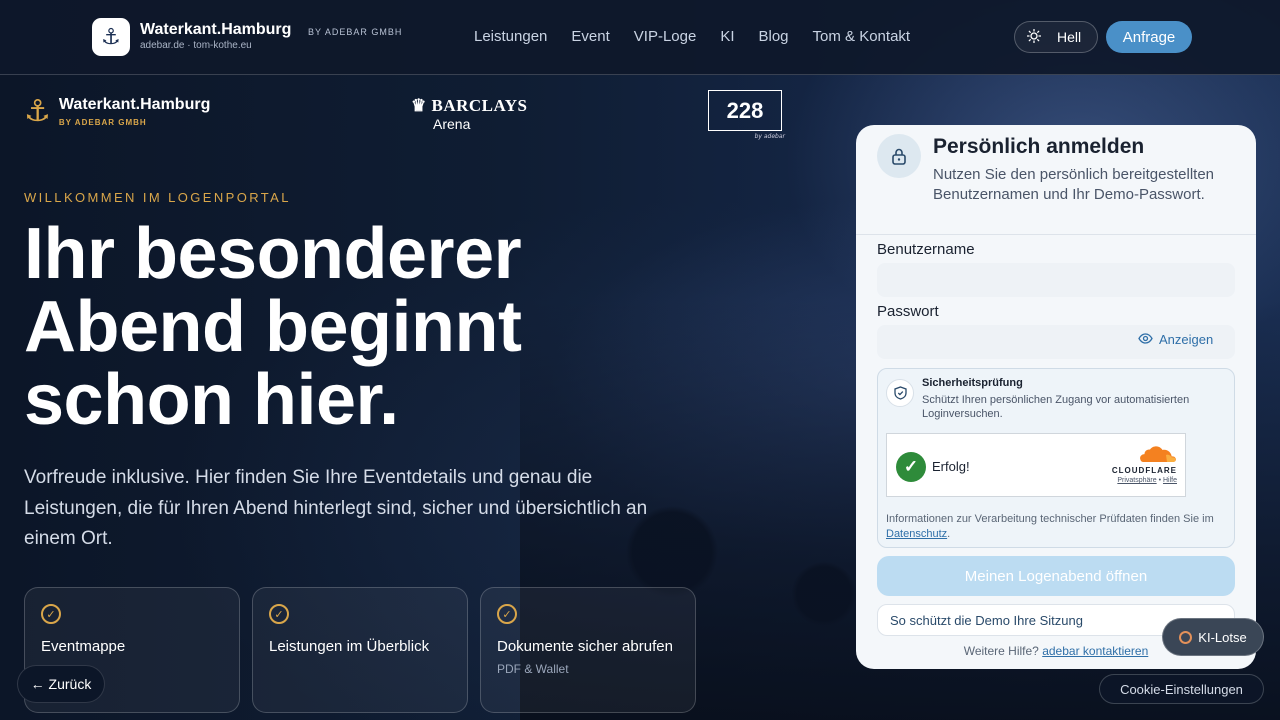 The height and width of the screenshot is (720, 1280). What do you see at coordinates (1056, 576) in the screenshot?
I see `submit-login-button: Meinen Logenabend öffnen` at bounding box center [1056, 576].